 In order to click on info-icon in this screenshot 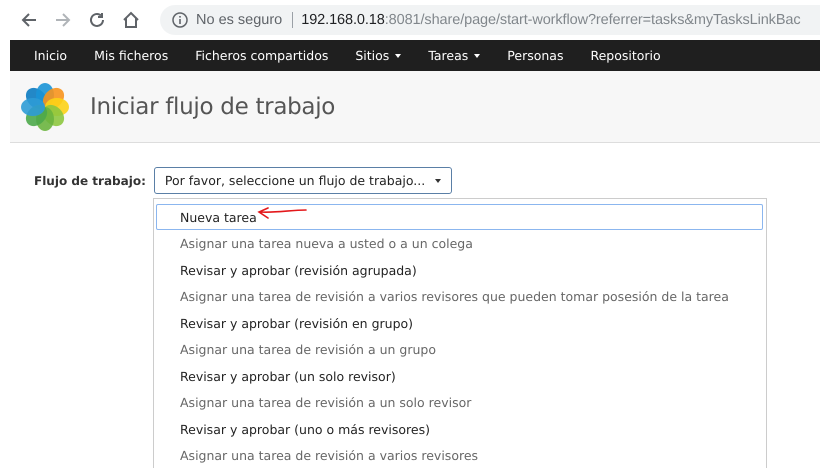, I will do `click(180, 20)`.